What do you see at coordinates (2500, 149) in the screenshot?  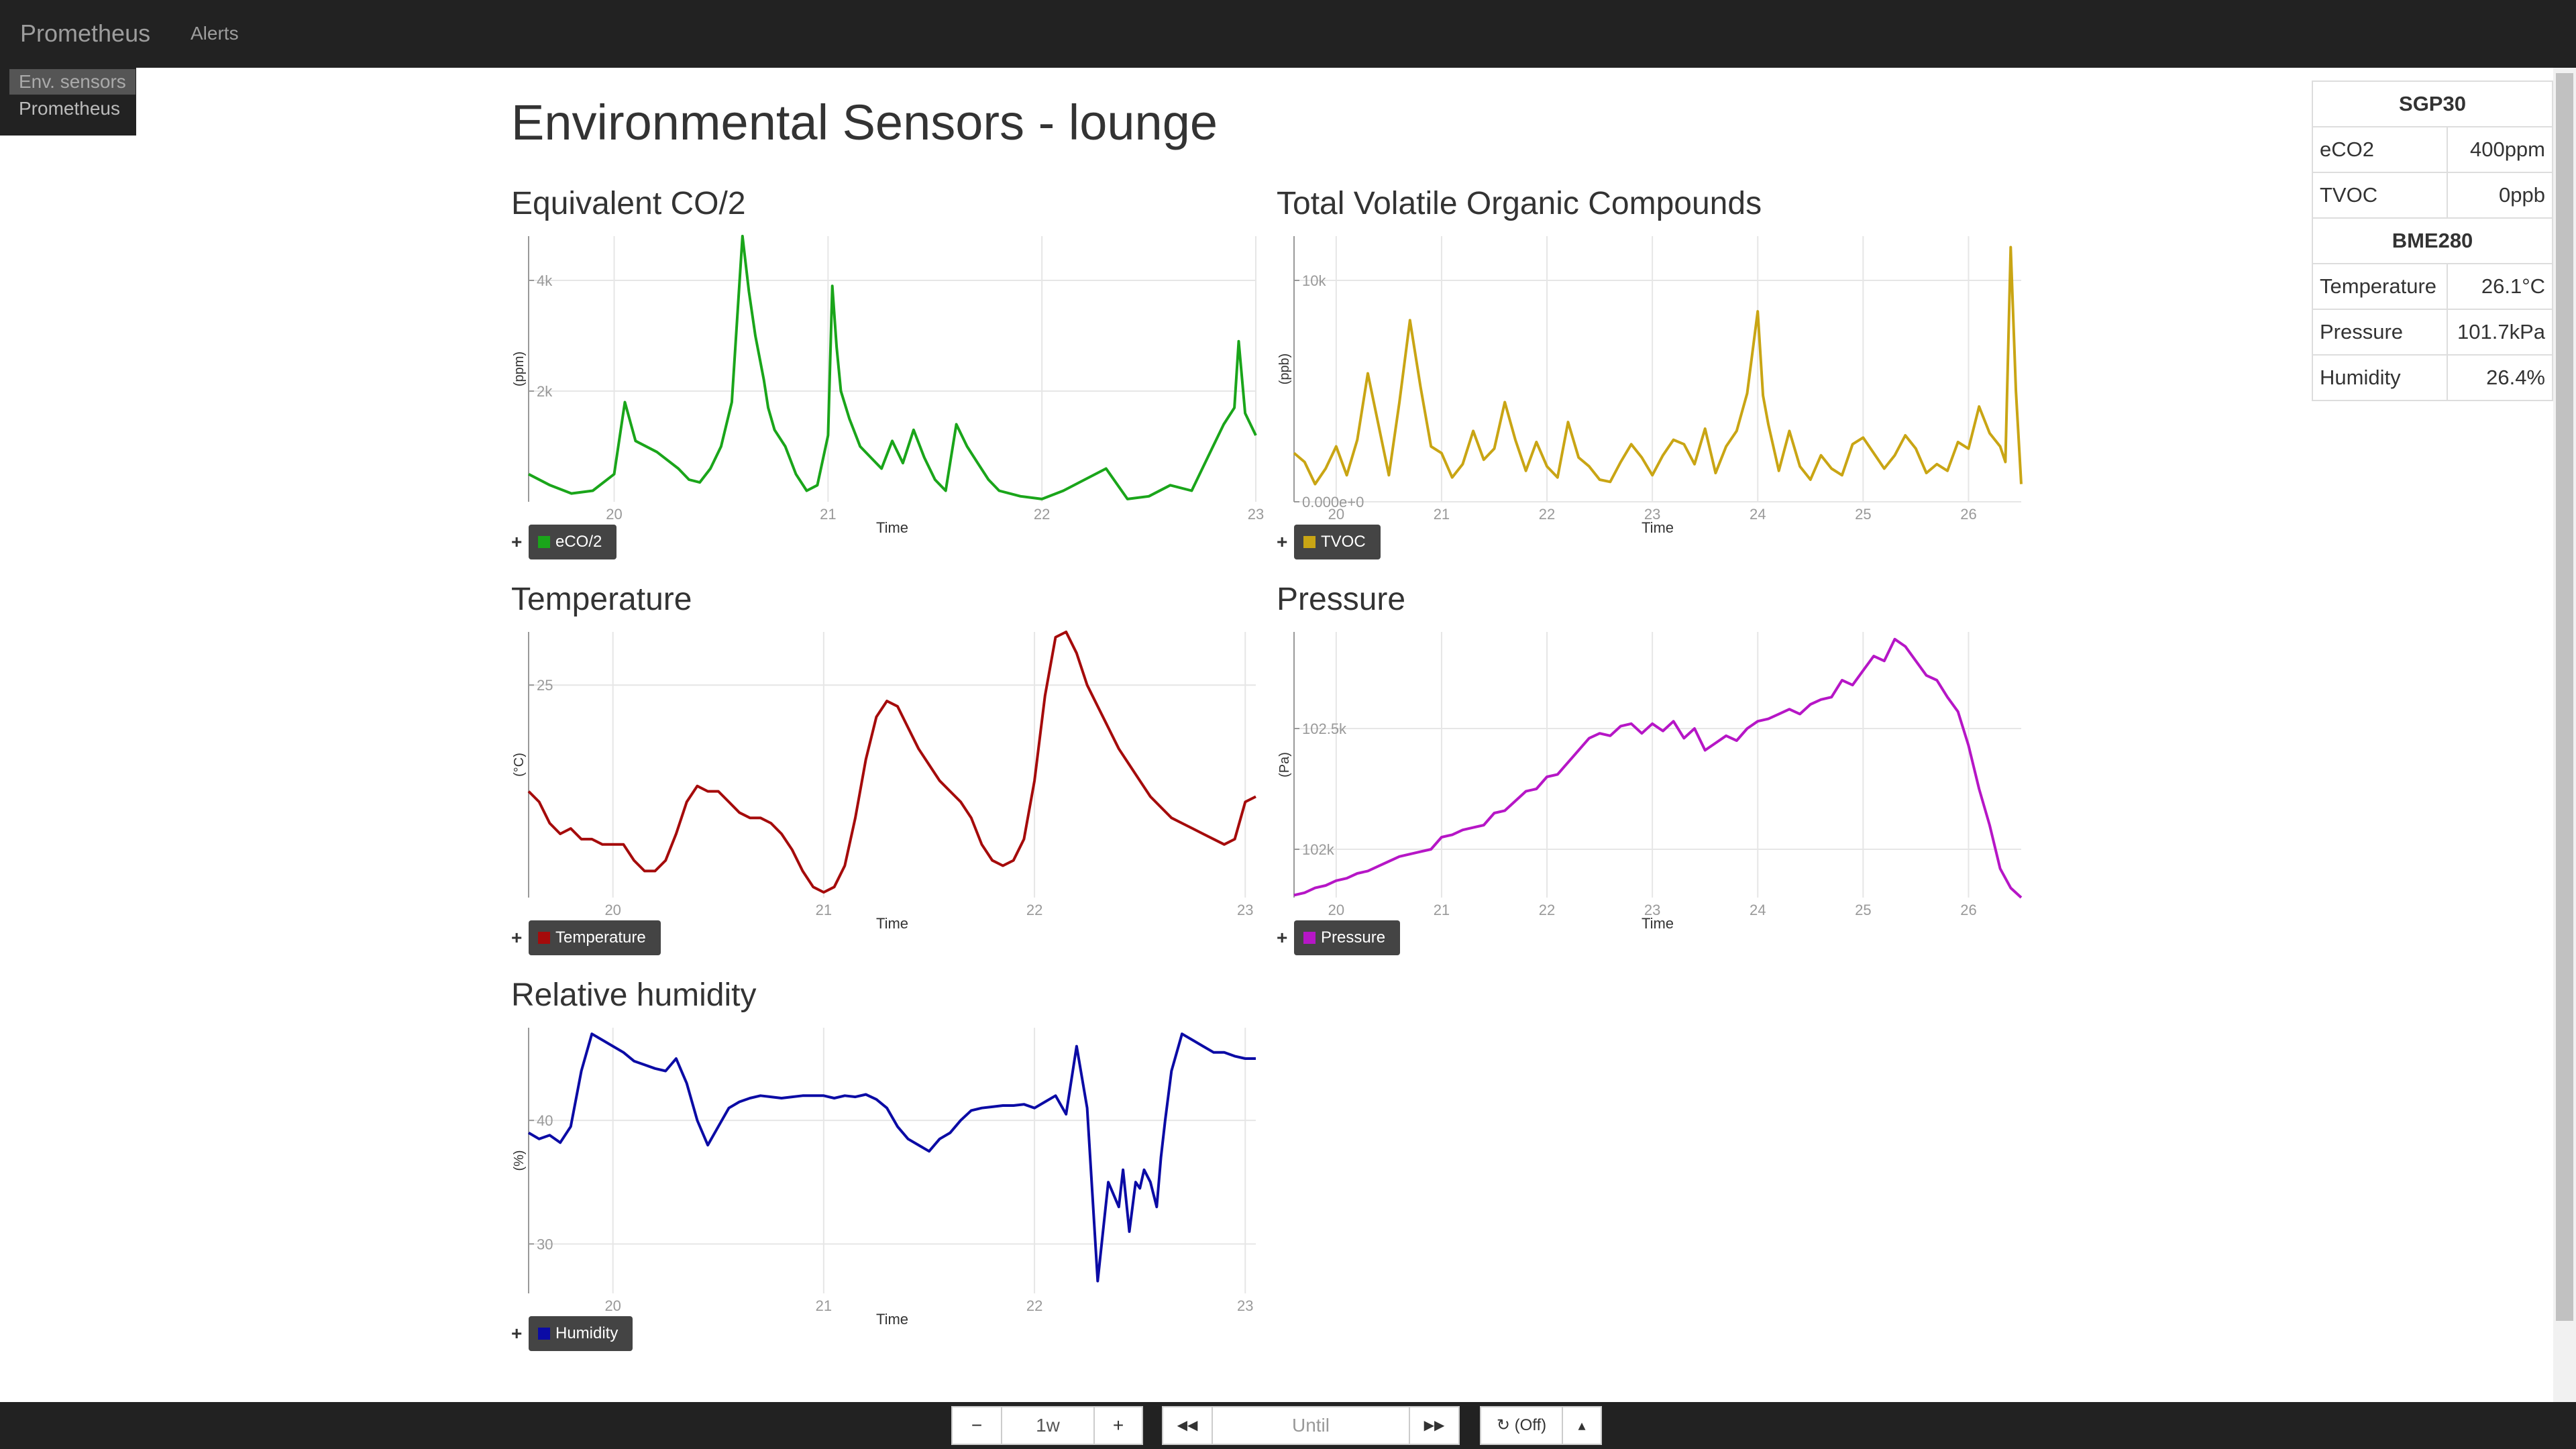 I see `sensor-value: 400ppm` at bounding box center [2500, 149].